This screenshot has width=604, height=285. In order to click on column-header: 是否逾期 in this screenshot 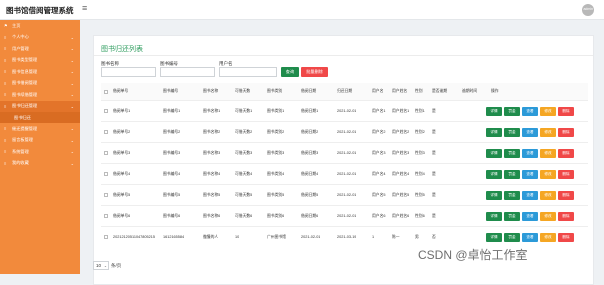, I will do `click(440, 91)`.